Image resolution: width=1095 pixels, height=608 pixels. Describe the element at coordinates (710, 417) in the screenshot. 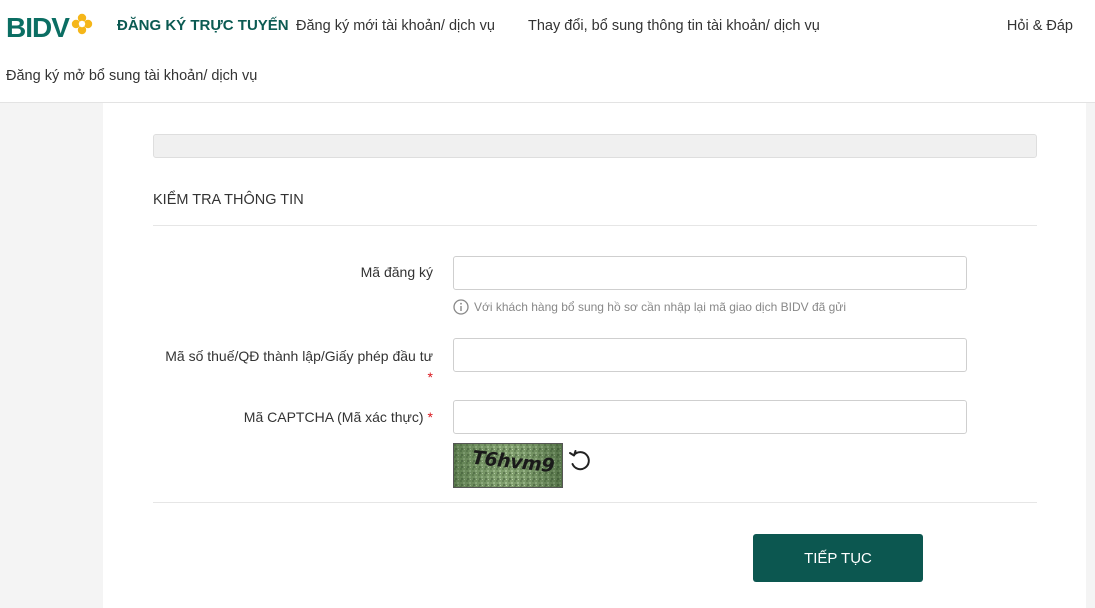

I see `captcha-input` at that location.